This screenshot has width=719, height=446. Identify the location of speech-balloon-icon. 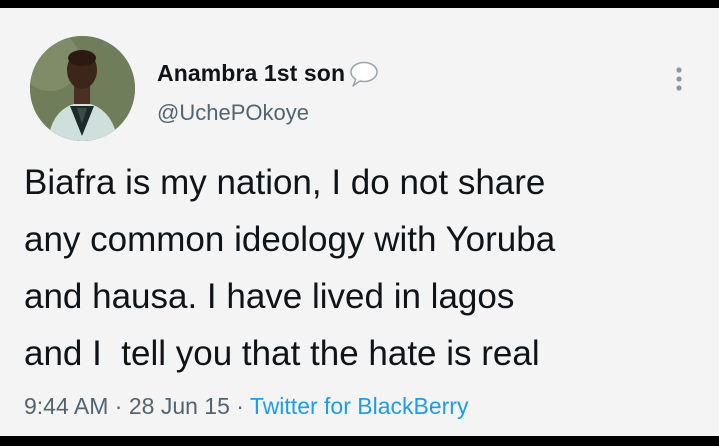
(364, 74).